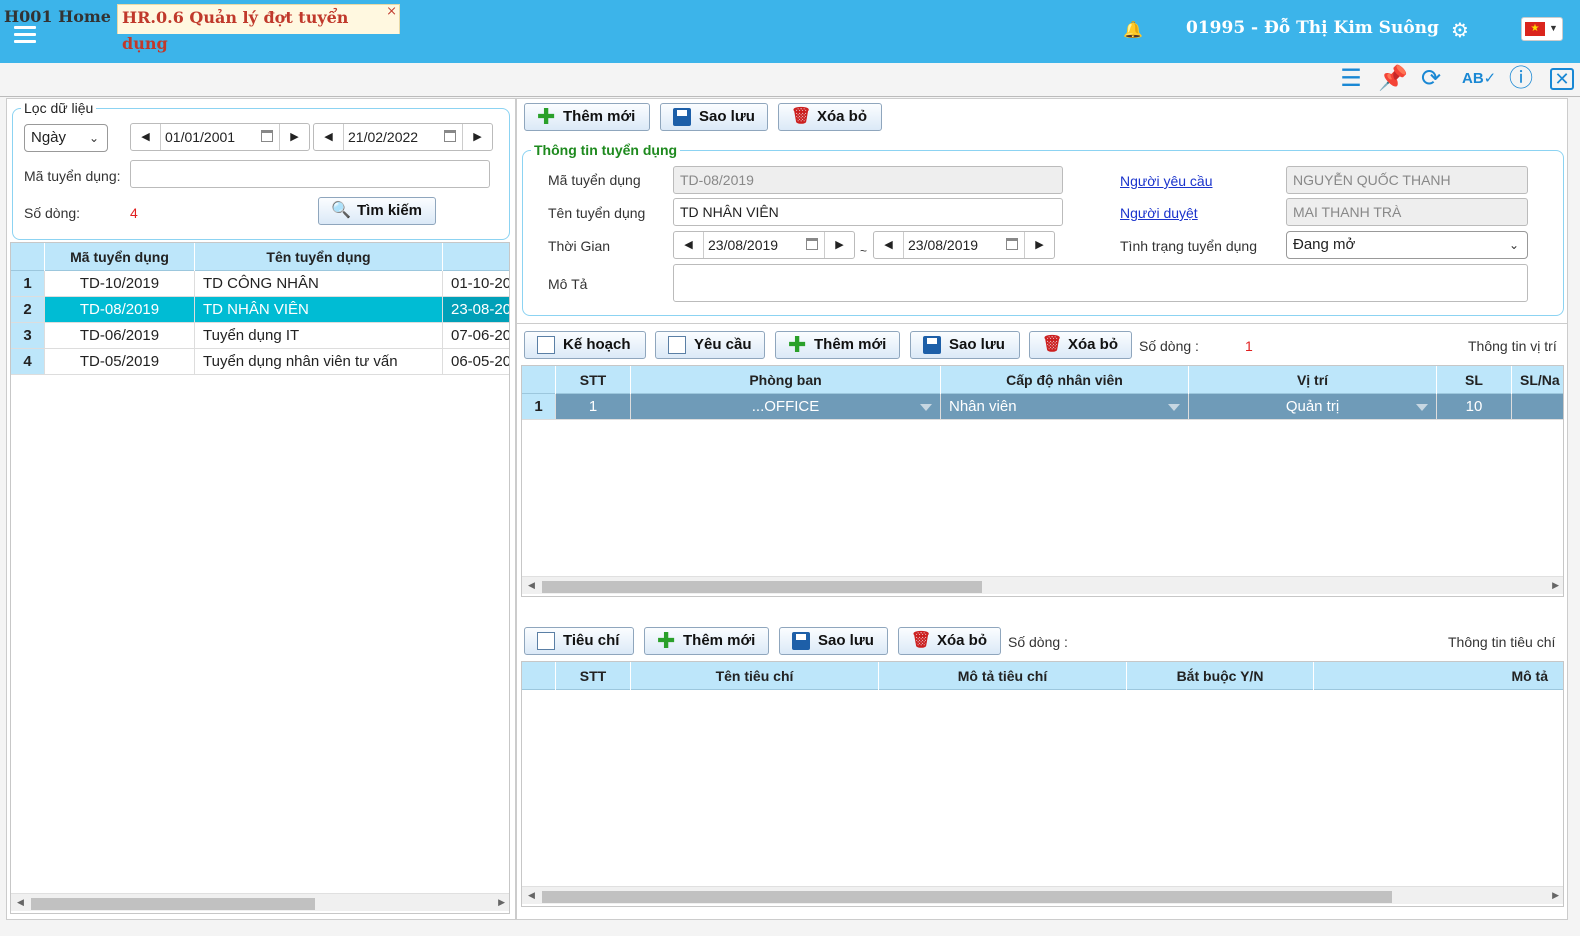 The width and height of the screenshot is (1580, 936). Describe the element at coordinates (1100, 283) in the screenshot. I see `info-desc-textarea` at that location.